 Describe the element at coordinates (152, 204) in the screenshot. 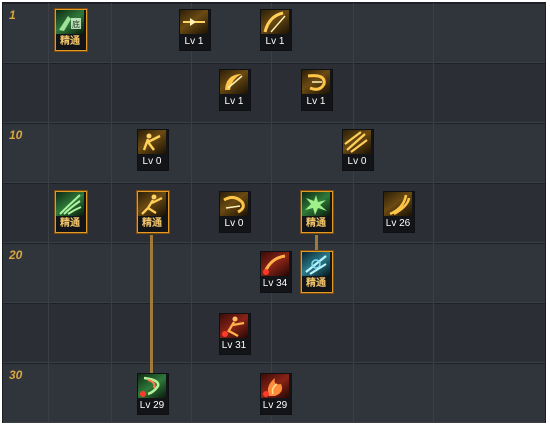

I see `leap-strike-icon` at that location.